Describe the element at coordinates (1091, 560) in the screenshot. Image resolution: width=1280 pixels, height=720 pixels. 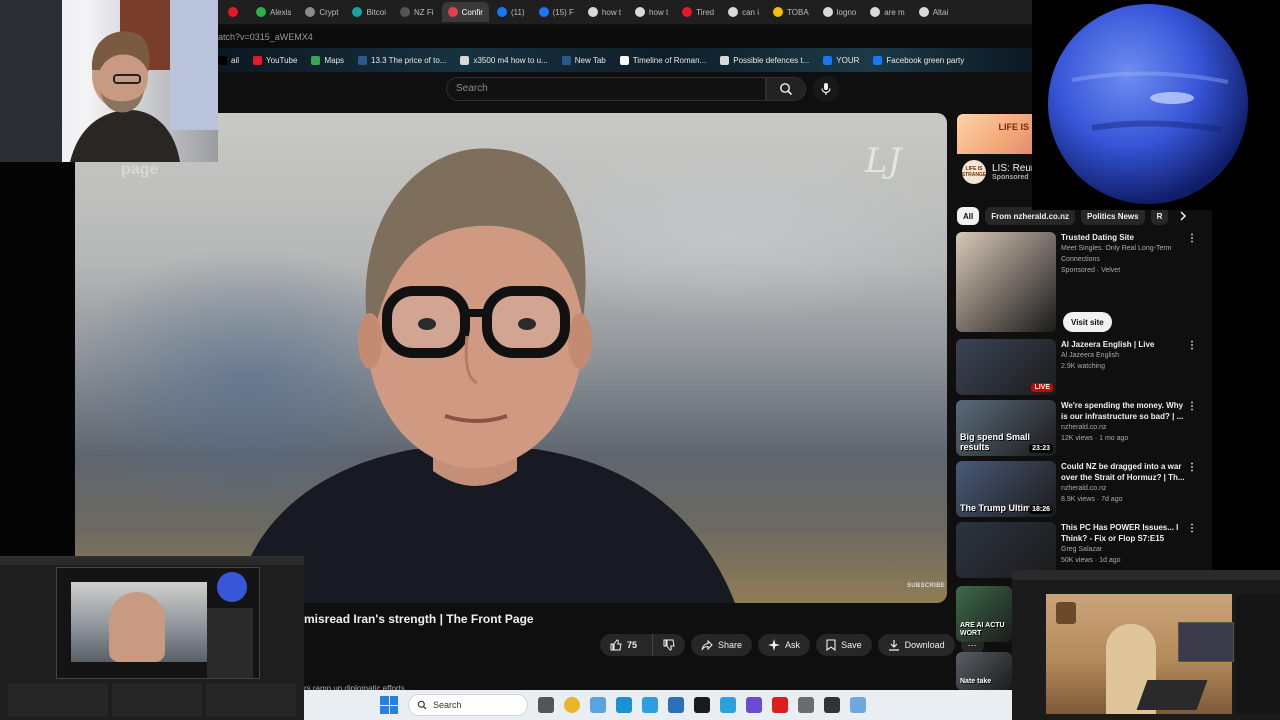
I see `video-meta: 50K views · 1d ago` at that location.